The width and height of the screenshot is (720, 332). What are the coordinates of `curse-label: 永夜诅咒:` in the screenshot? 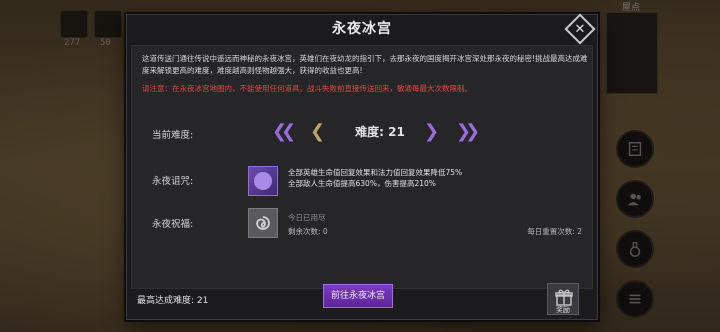 It's located at (173, 181).